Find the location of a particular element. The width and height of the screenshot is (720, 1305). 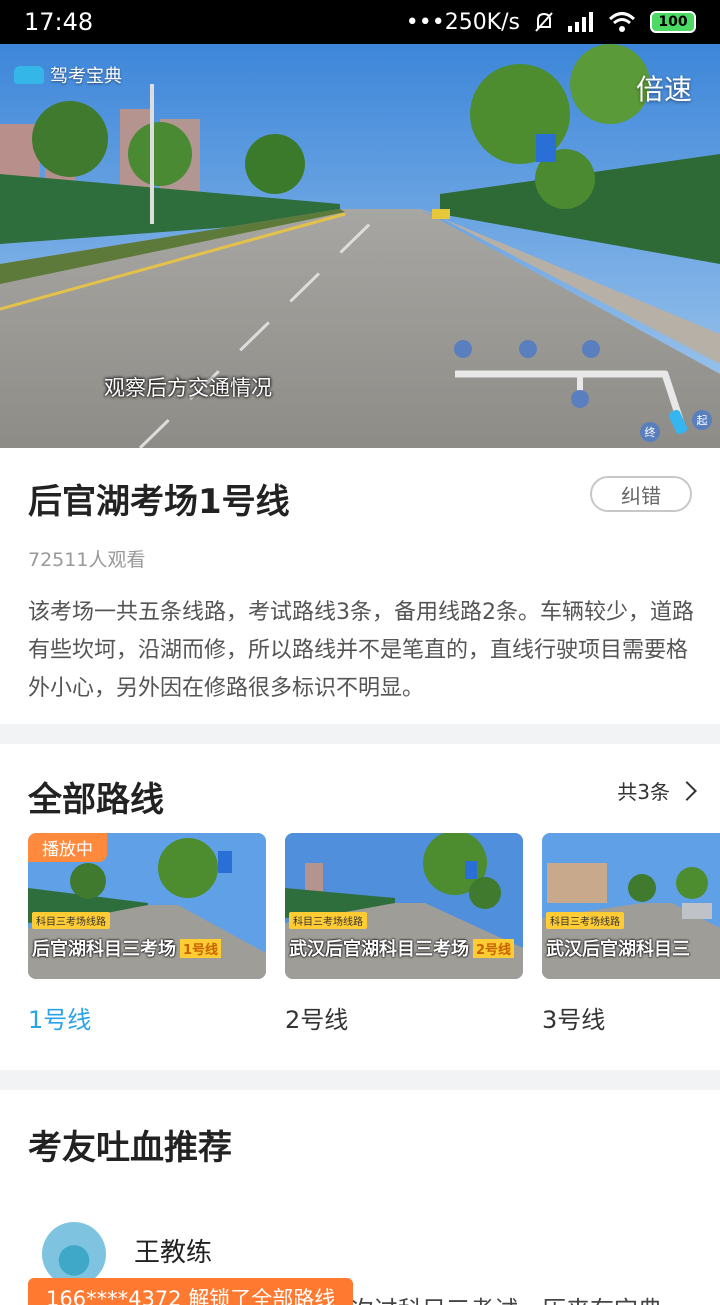

route-card-banner: 武汉后官湖科目三 is located at coordinates (618, 948).